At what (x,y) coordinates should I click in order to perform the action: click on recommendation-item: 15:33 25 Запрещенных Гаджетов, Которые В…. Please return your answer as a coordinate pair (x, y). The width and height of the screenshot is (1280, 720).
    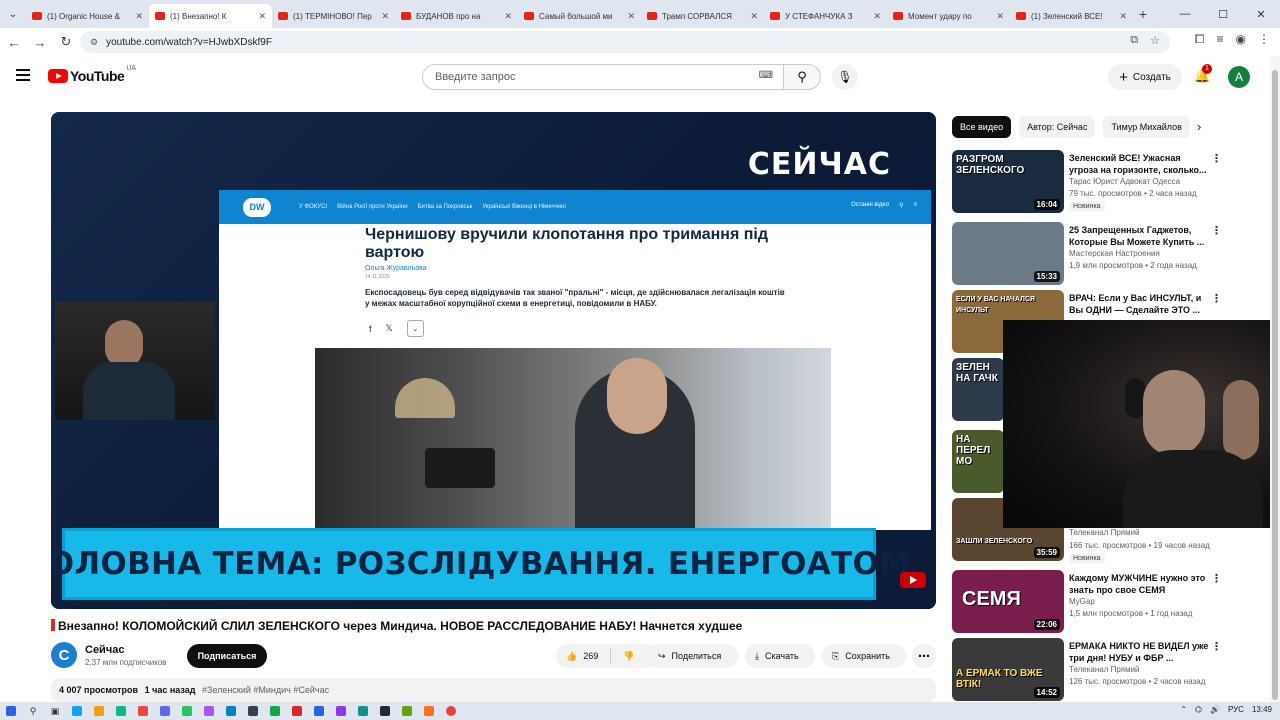
    Looking at the image, I should click on (1087, 254).